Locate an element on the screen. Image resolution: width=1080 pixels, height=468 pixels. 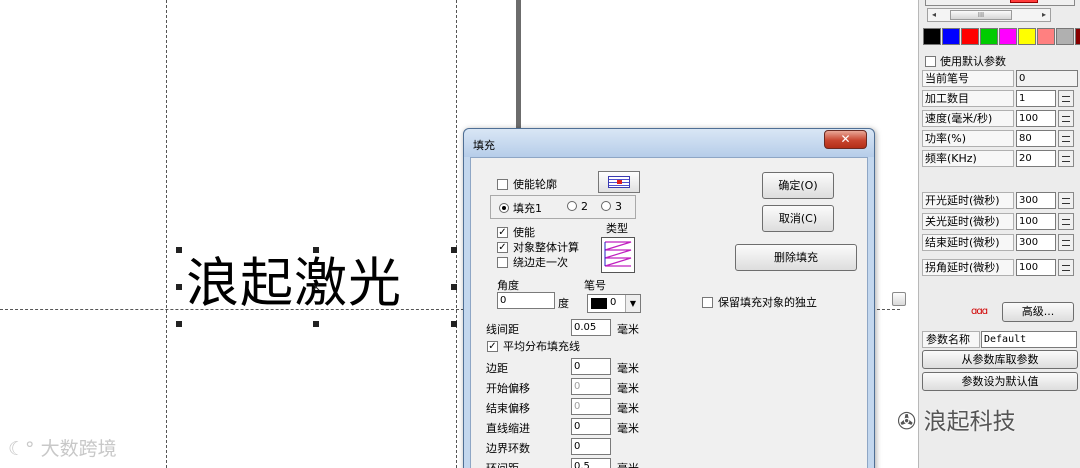
enable-fill-checkbox: ✓ 使能 is located at coordinates (516, 232).